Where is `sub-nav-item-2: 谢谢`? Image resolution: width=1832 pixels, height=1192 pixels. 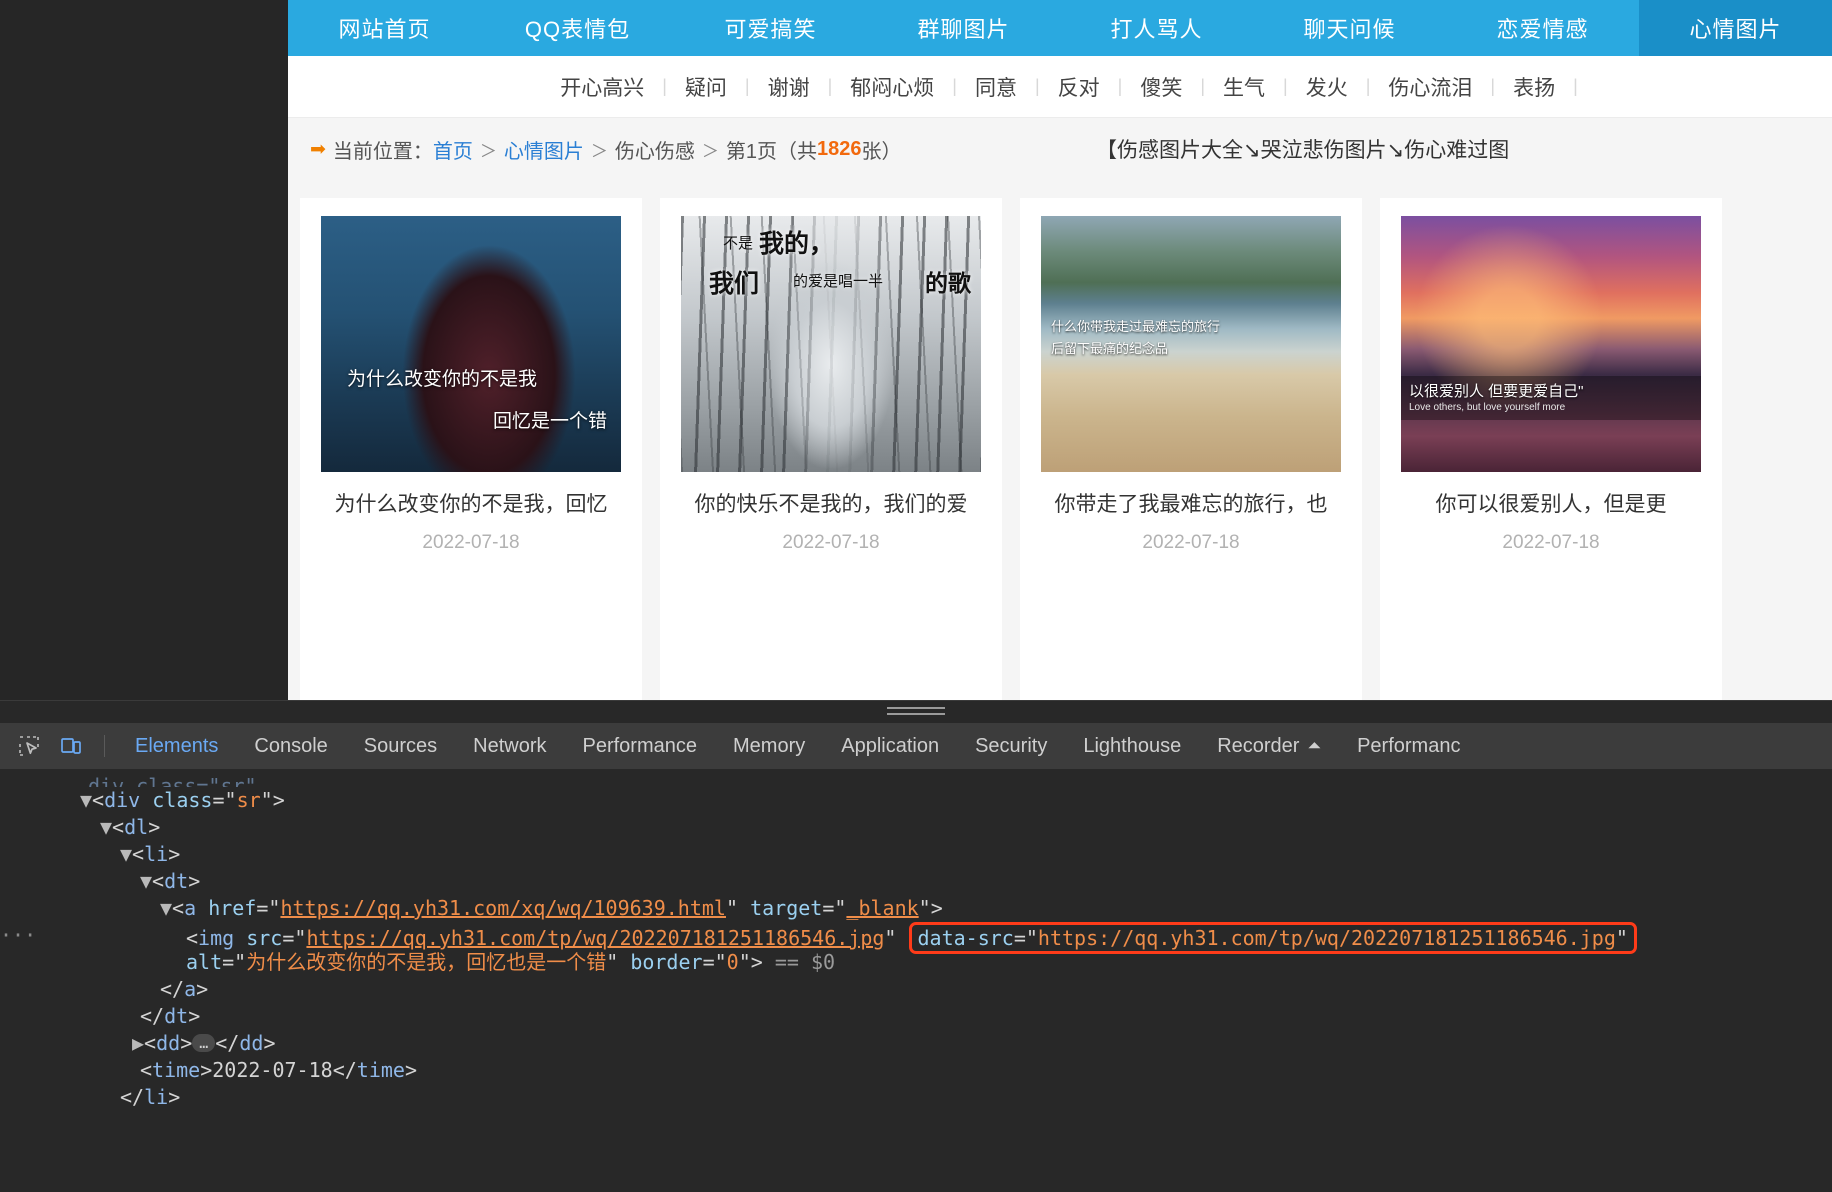
sub-nav-item-2: 谢谢 is located at coordinates (789, 87).